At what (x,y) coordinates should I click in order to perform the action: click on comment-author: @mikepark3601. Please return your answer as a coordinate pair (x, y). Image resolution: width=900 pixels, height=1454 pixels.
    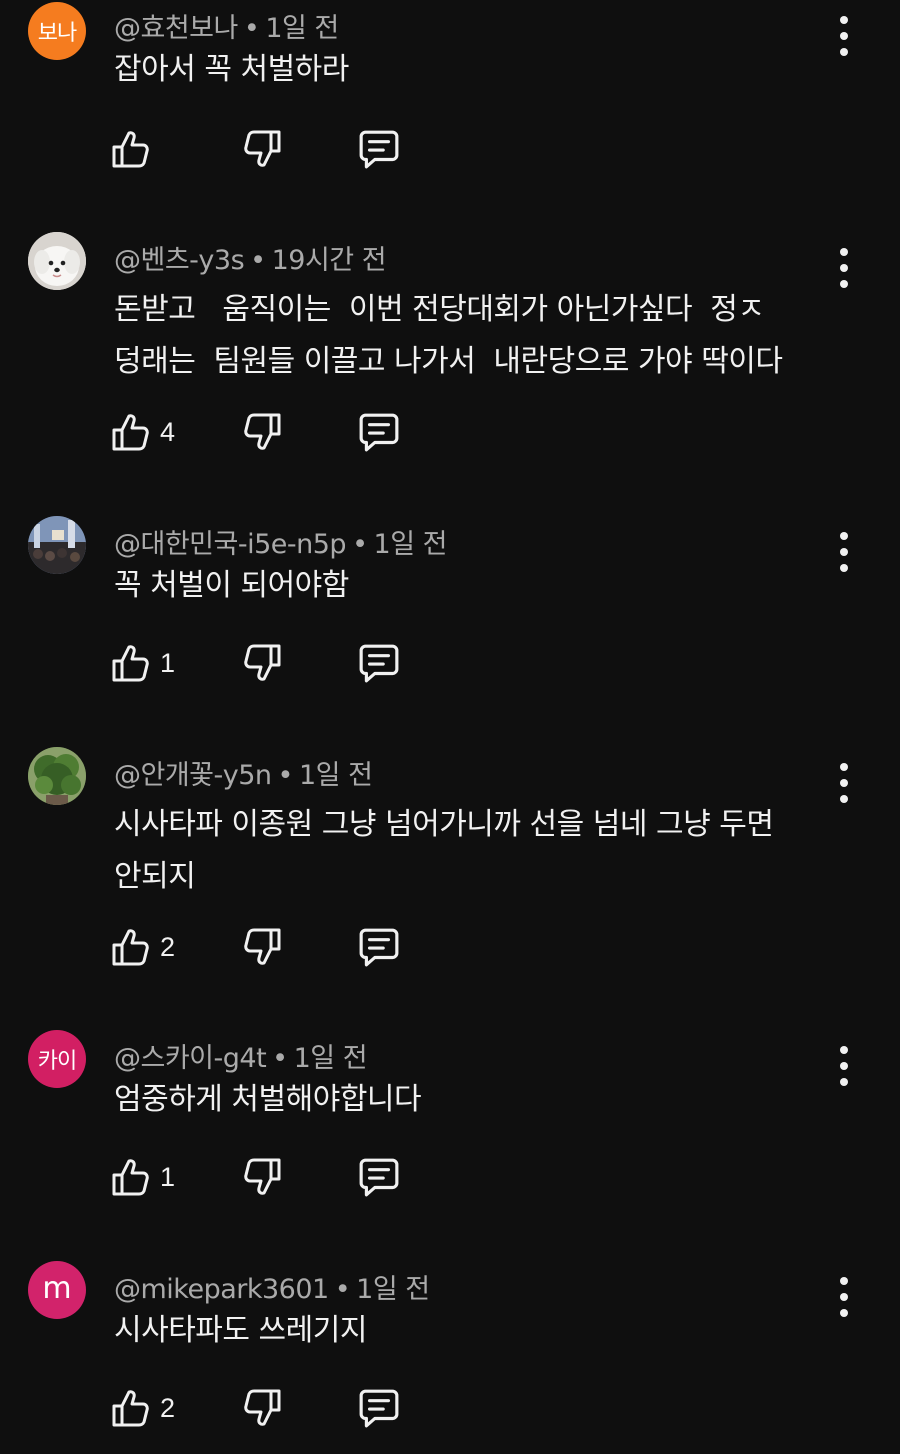
    Looking at the image, I should click on (221, 1289).